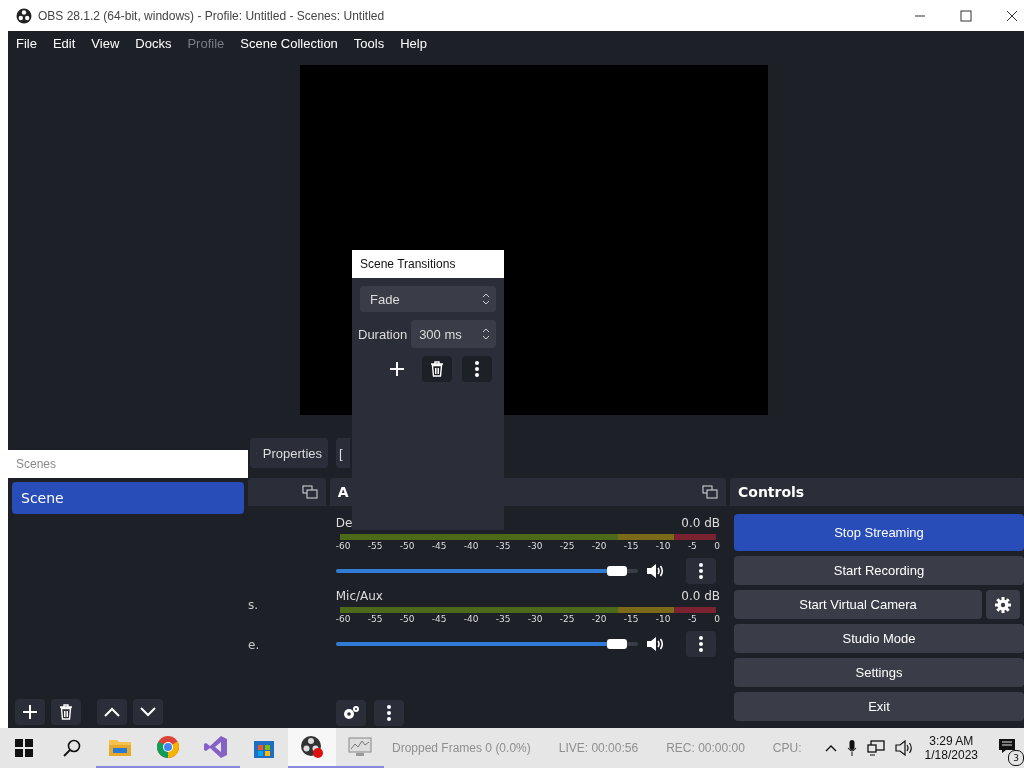 The height and width of the screenshot is (768, 1024). Describe the element at coordinates (879, 706) in the screenshot. I see `control-button: Exit` at that location.